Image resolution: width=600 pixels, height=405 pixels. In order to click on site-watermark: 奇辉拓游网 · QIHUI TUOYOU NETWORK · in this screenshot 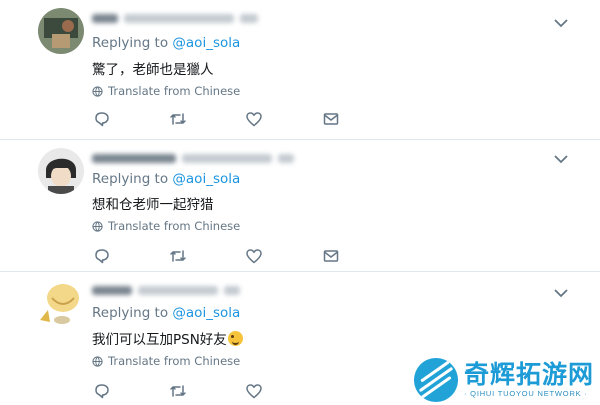, I will do `click(507, 380)`.